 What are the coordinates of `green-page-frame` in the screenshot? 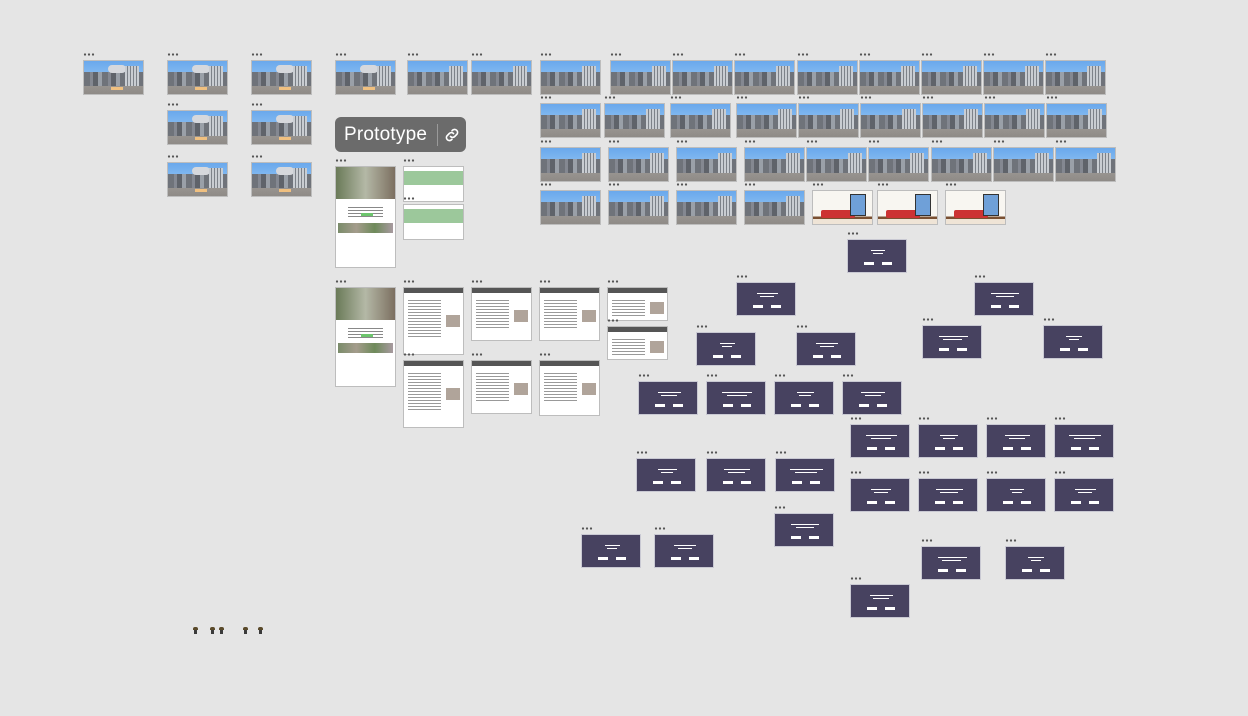 It's located at (433, 222).